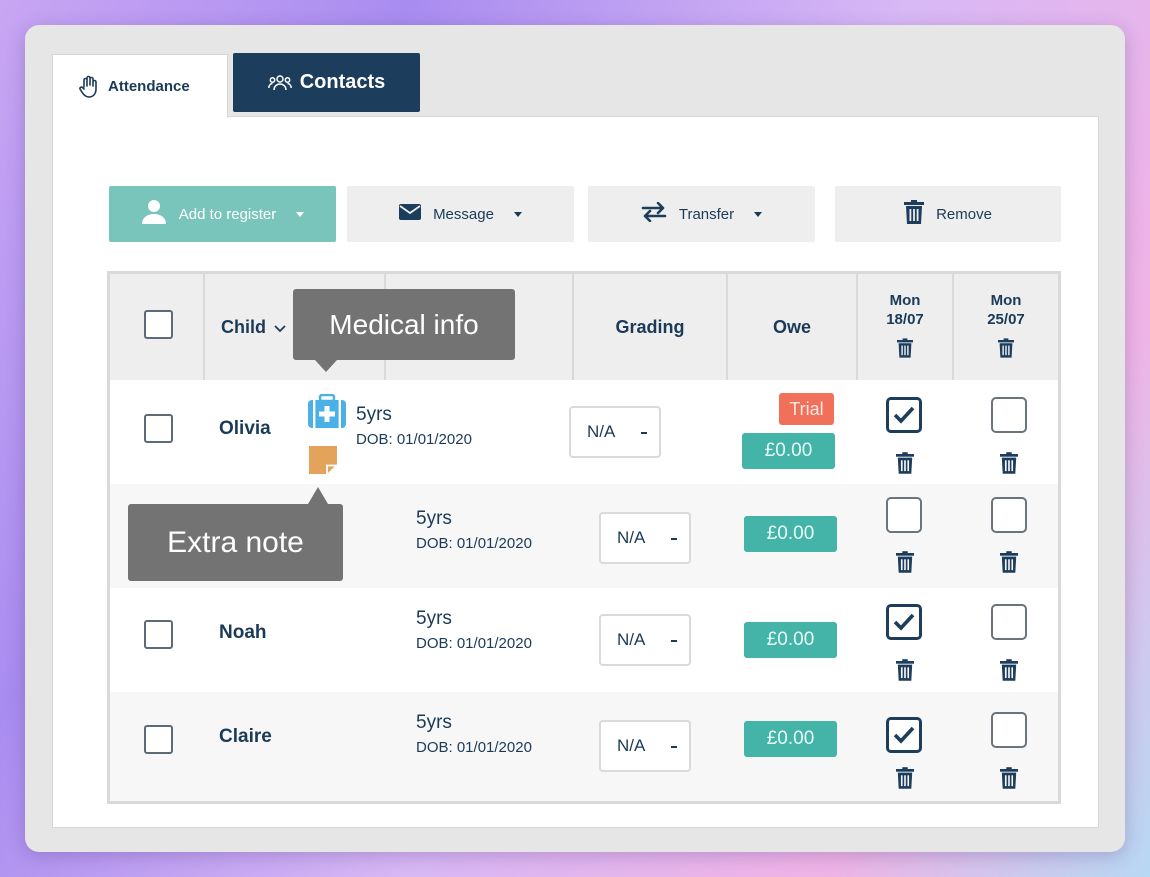 The image size is (1150, 877). I want to click on header-date-1-day: Mon, so click(905, 300).